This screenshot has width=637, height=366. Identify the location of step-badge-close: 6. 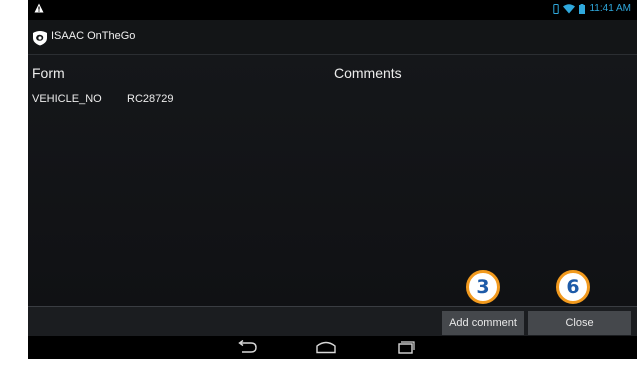
(573, 287).